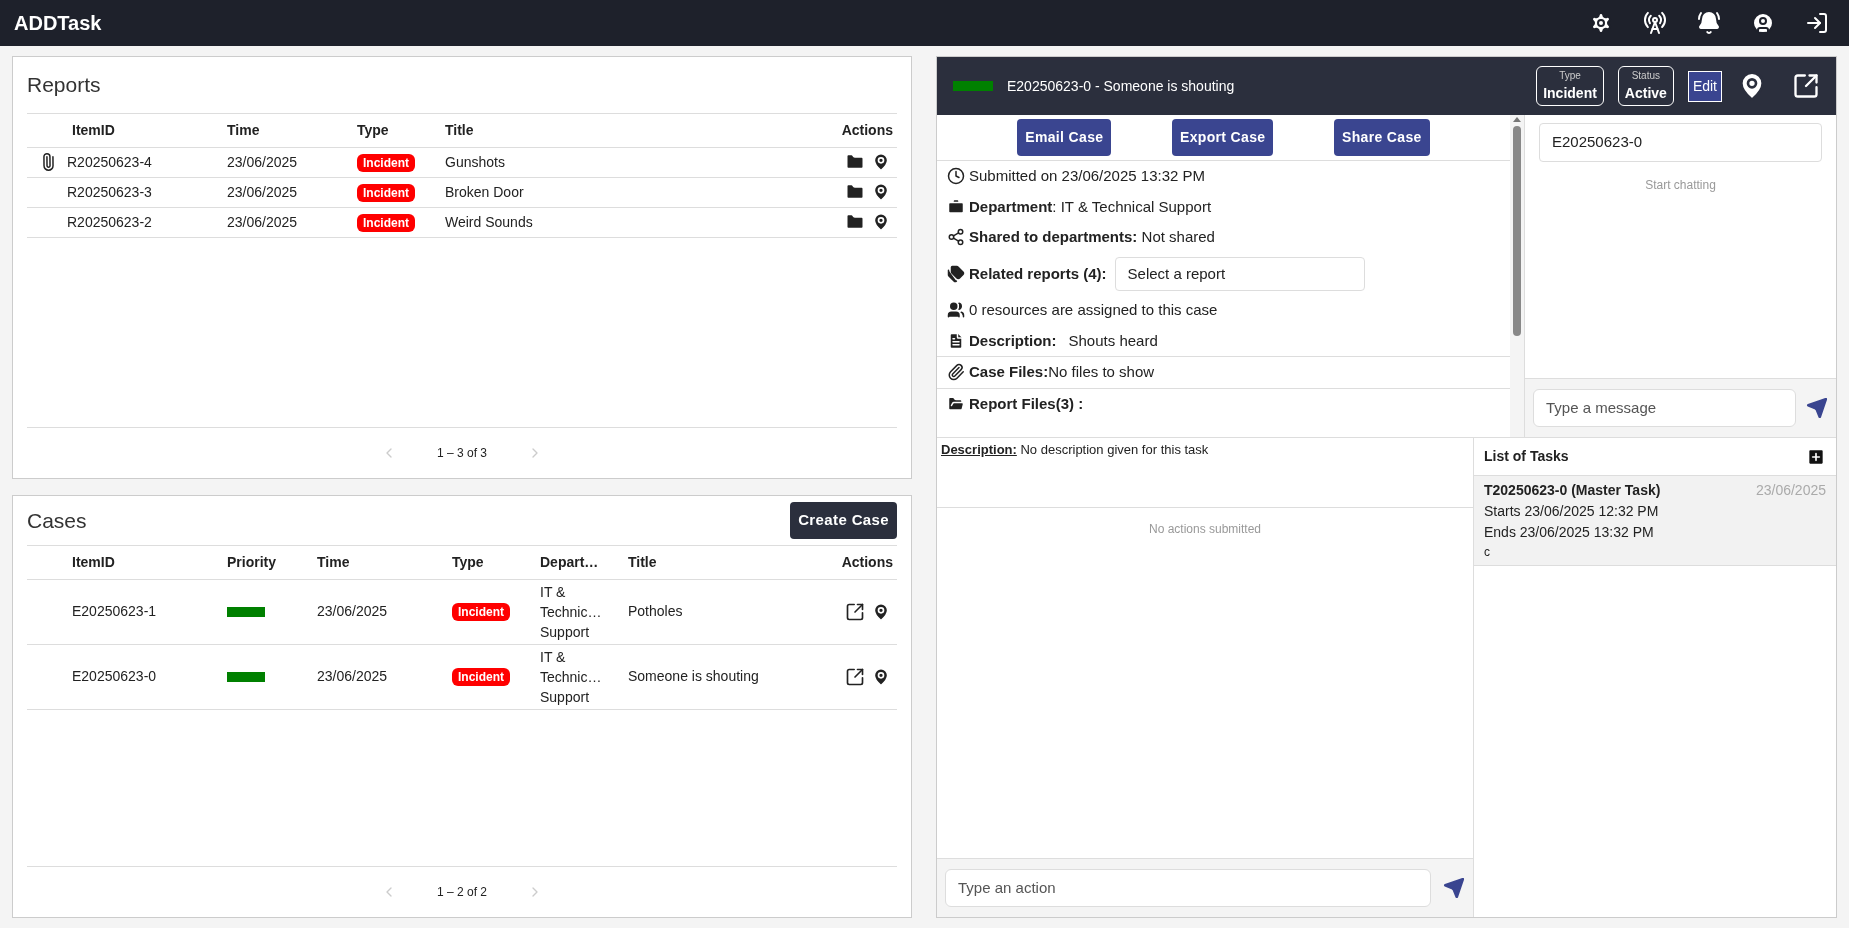 Image resolution: width=1849 pixels, height=928 pixels. Describe the element at coordinates (114, 611) in the screenshot. I see `table-cell: E20250623-1` at that location.